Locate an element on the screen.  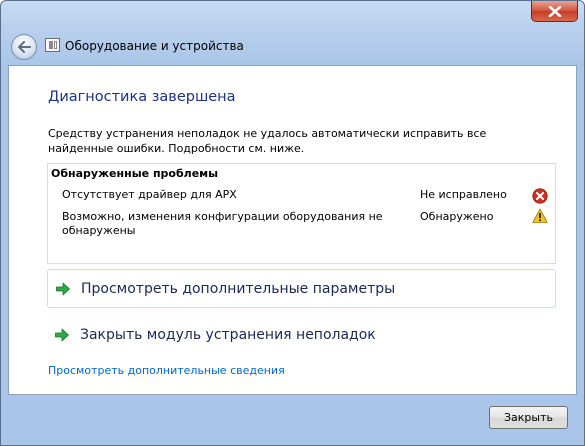
close-troubleshooter-command: Закрыть модуль устранения неполадок is located at coordinates (301, 334).